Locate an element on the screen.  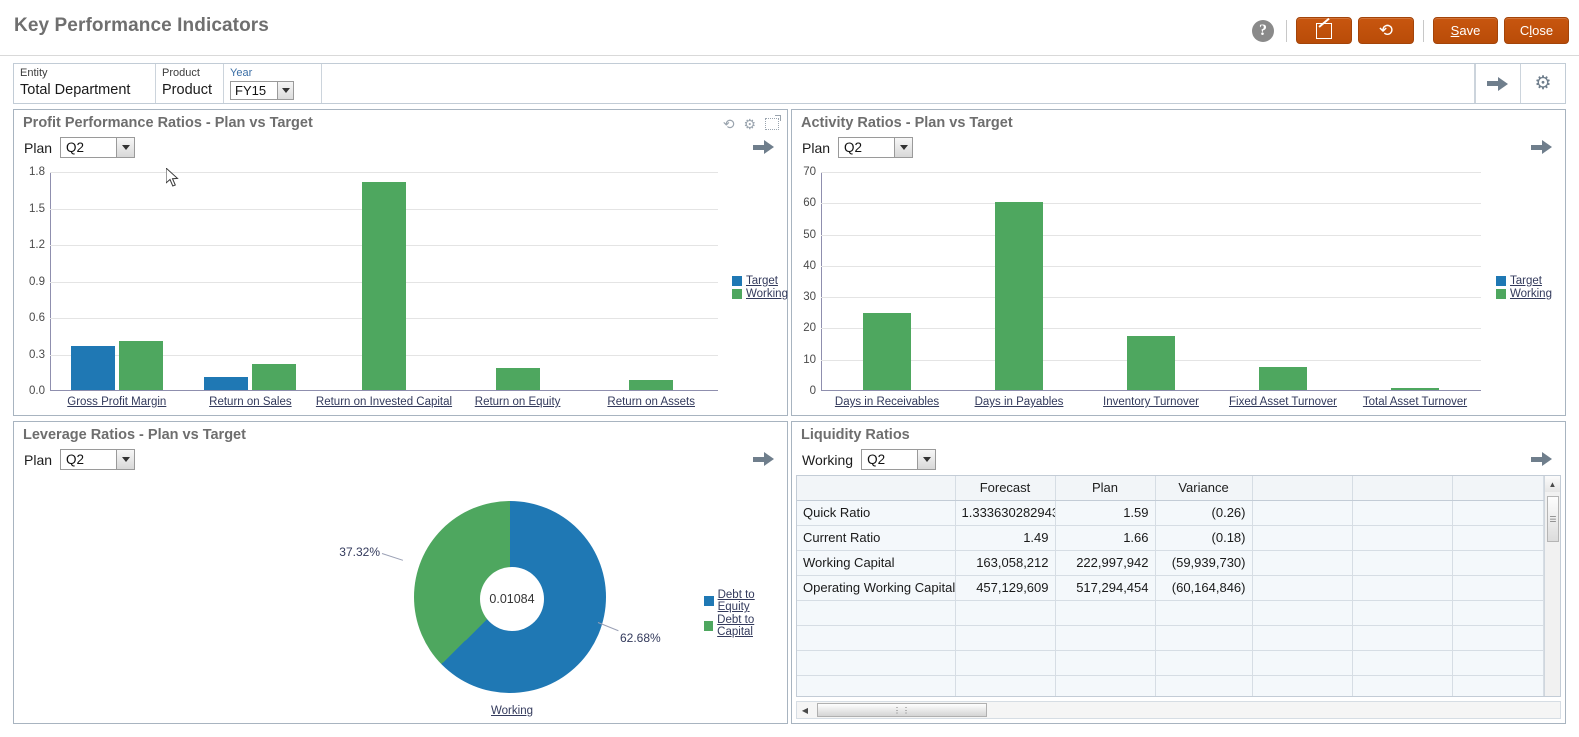
year-select: FY15 is located at coordinates (262, 90).